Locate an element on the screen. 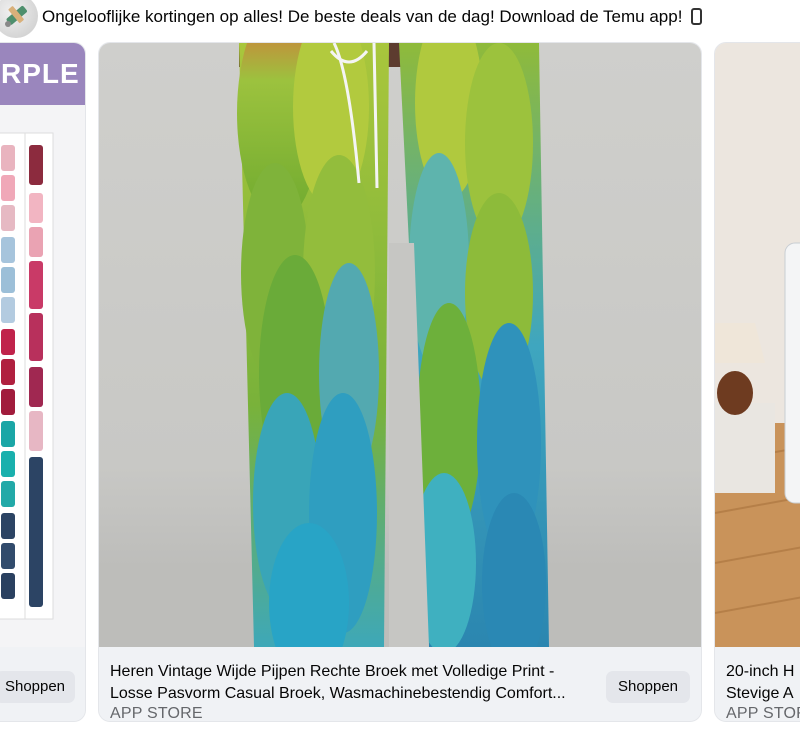 This screenshot has height=741, width=800. carousel-card-right: 20-inch H Stevige A APP STOR is located at coordinates (757, 382).